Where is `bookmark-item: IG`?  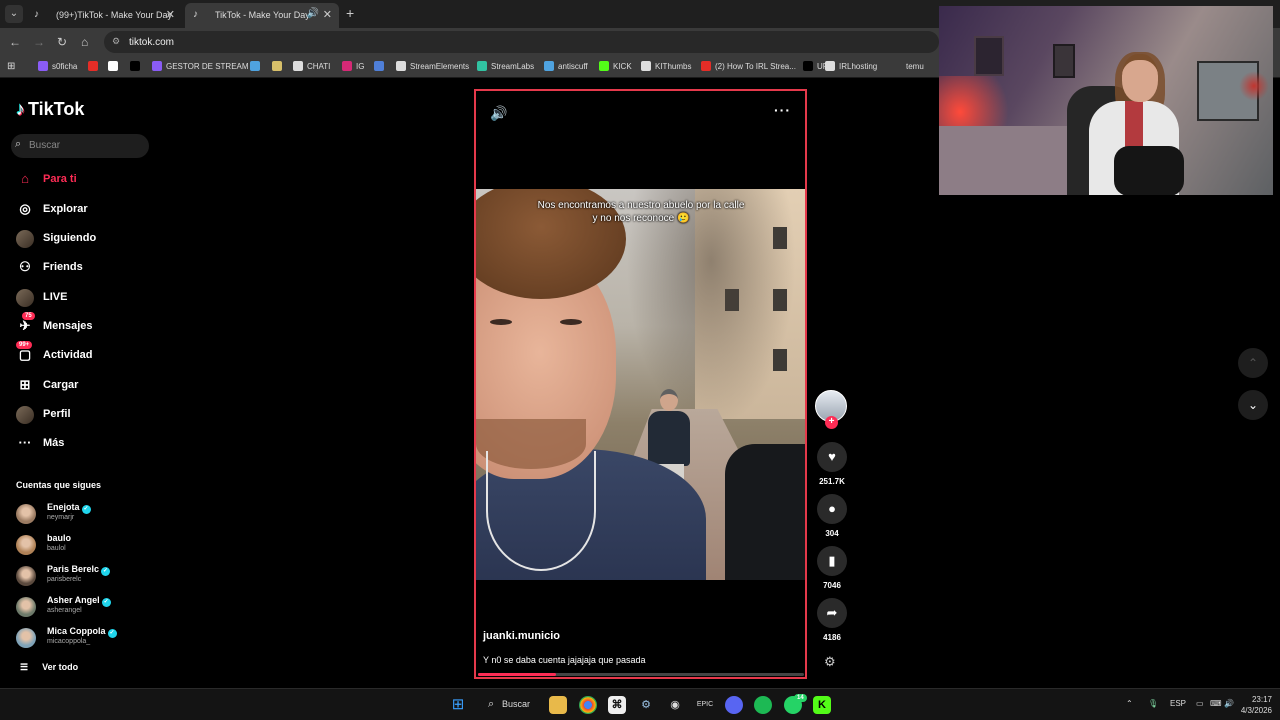
bookmark-item: IG is located at coordinates (353, 66).